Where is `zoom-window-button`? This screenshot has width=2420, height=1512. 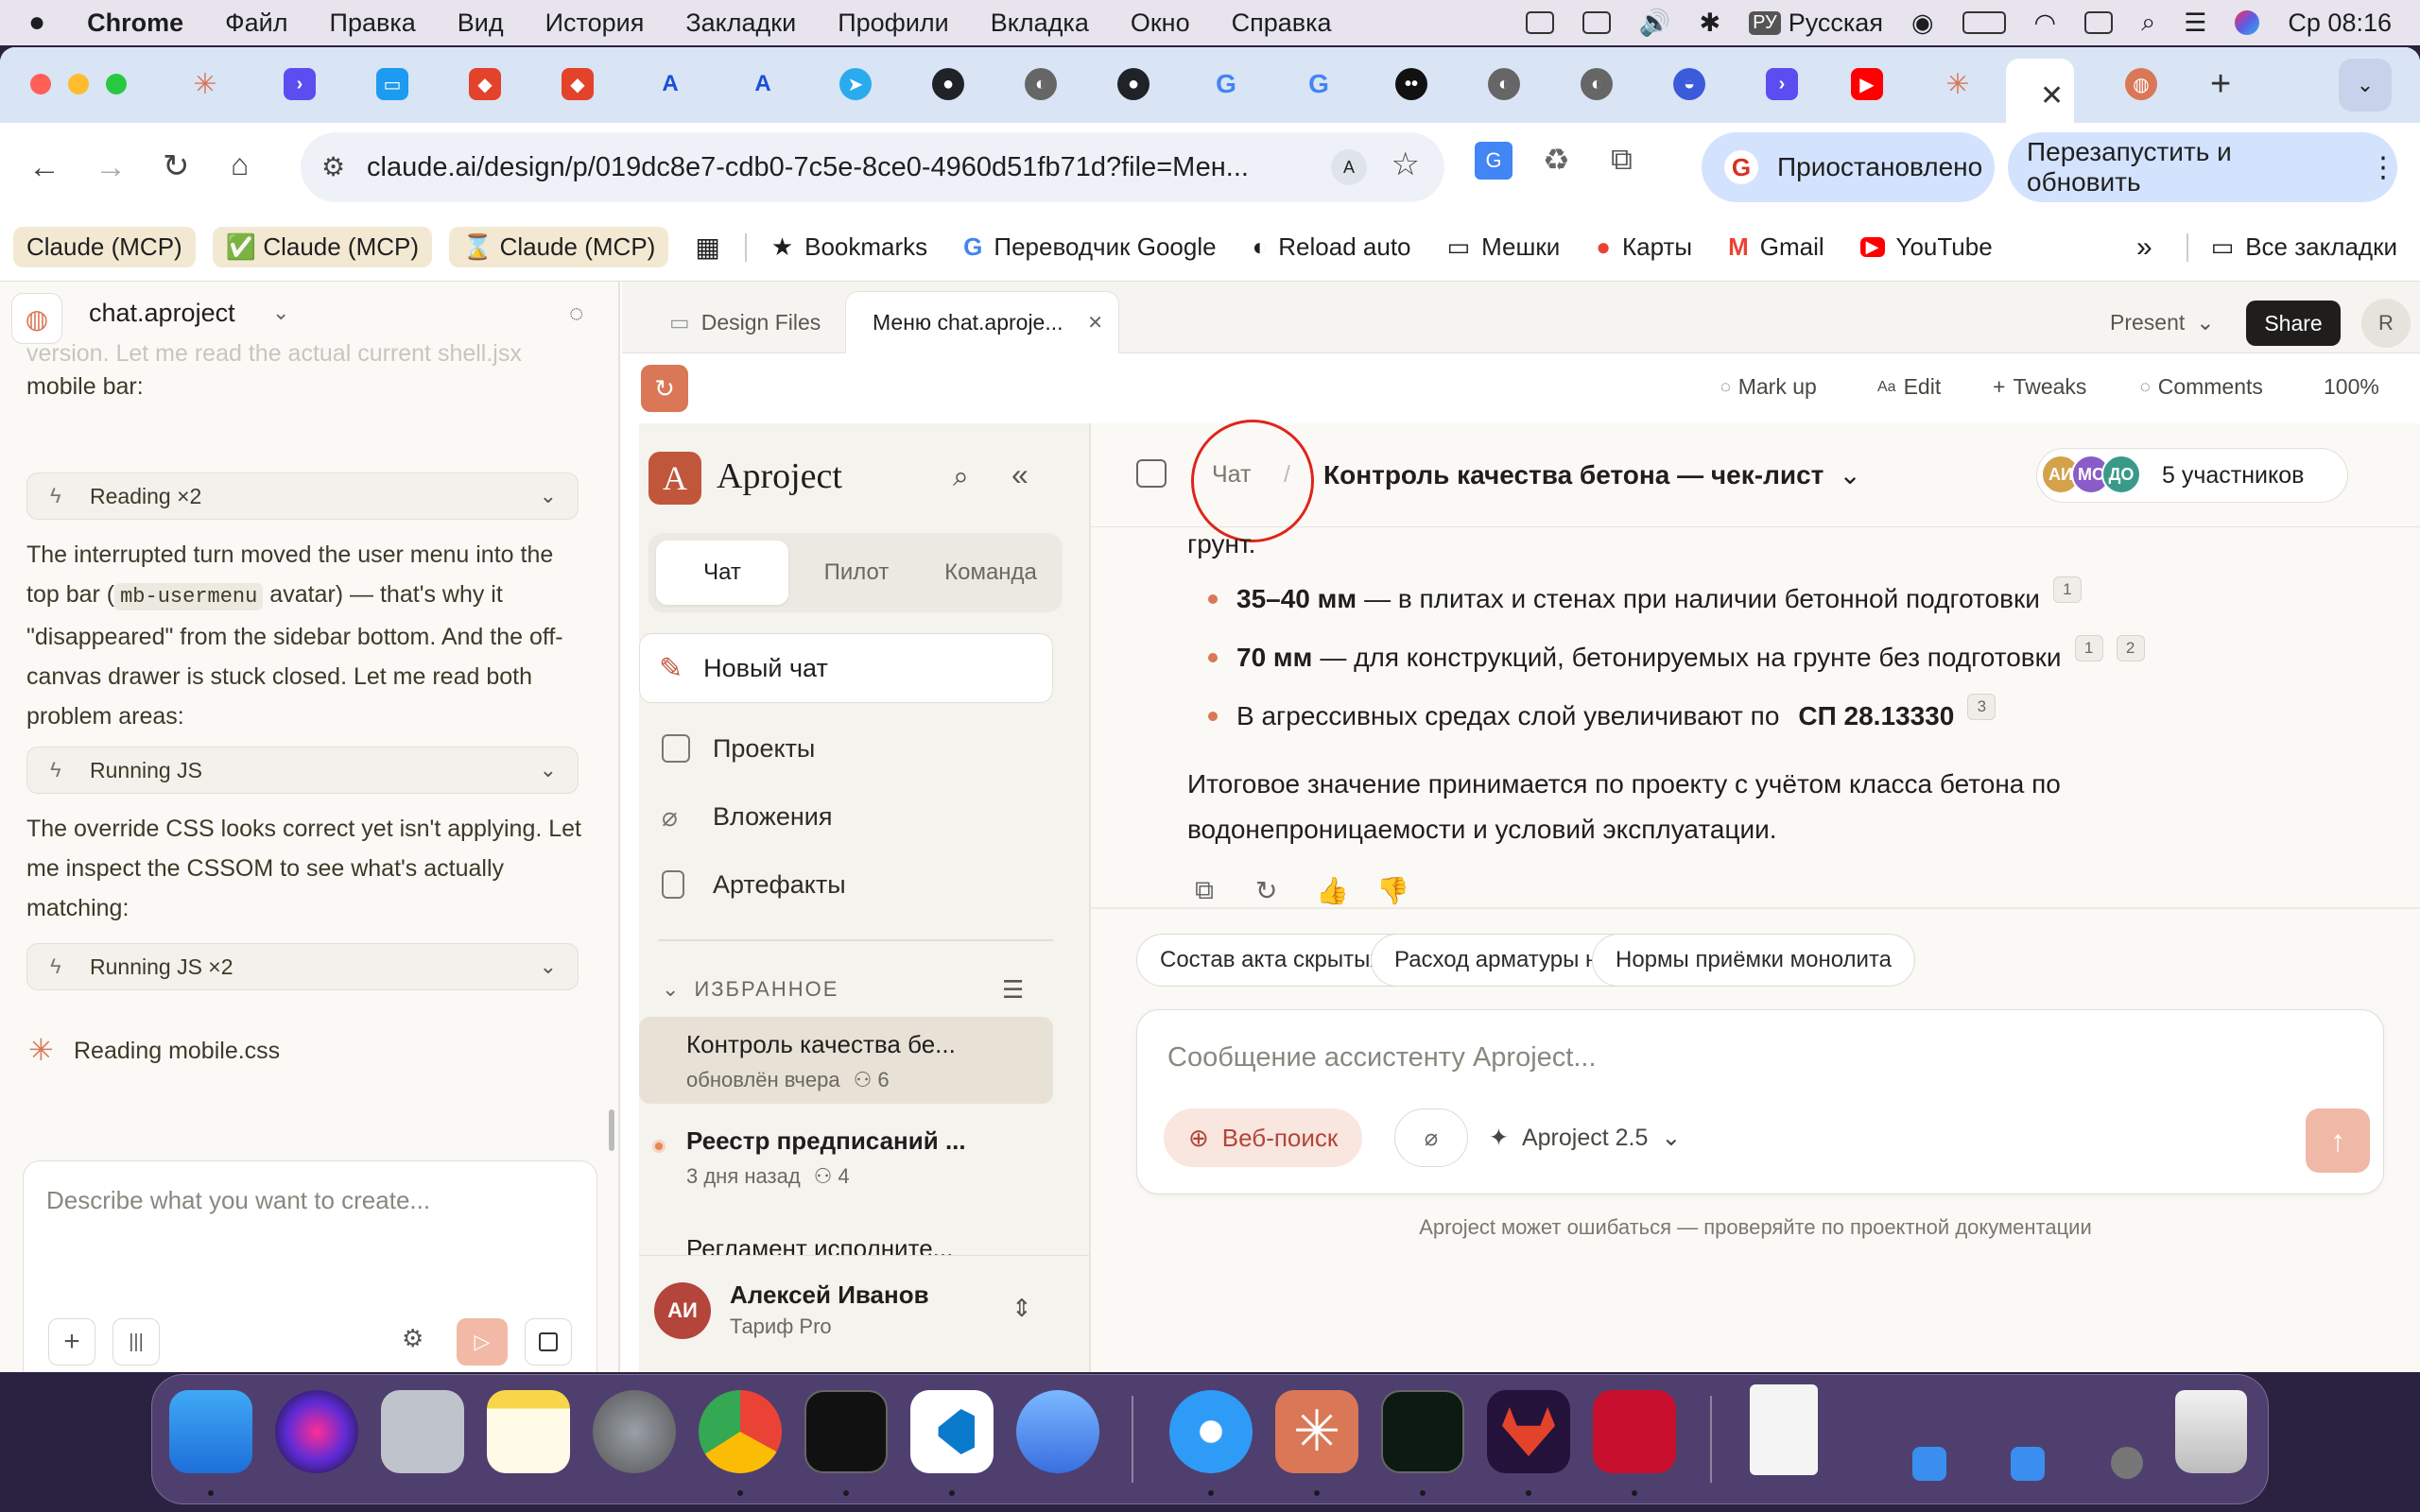
zoom-window-button is located at coordinates (116, 84).